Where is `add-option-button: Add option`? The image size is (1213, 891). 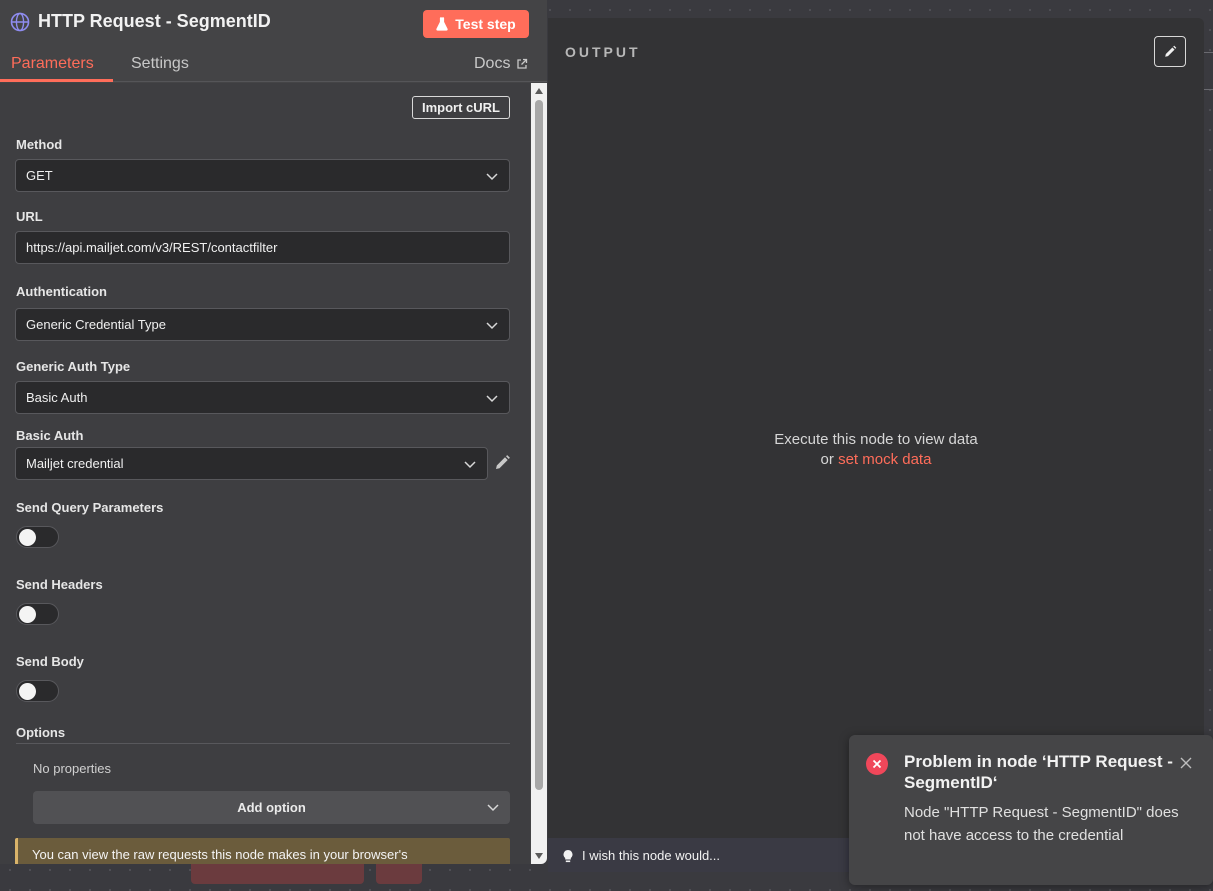 add-option-button: Add option is located at coordinates (271, 807).